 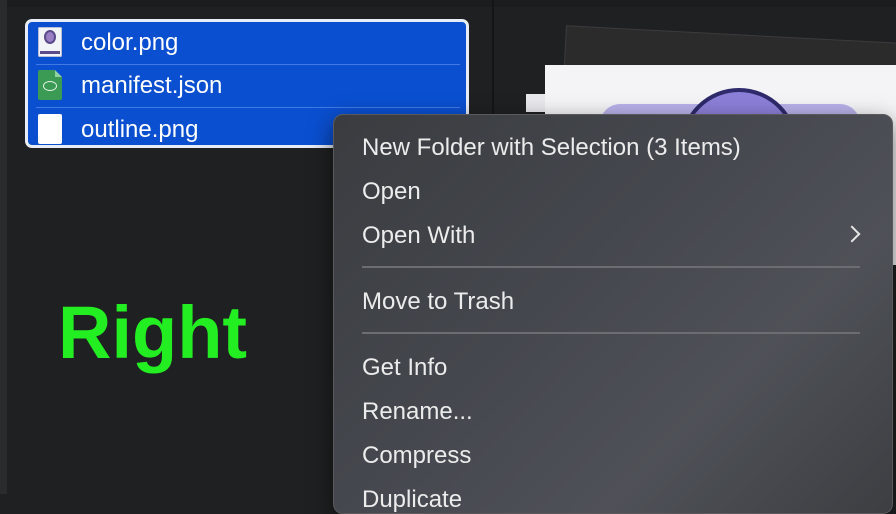 I want to click on menu-item-move-to-trash: Move to Trash, so click(x=612, y=302).